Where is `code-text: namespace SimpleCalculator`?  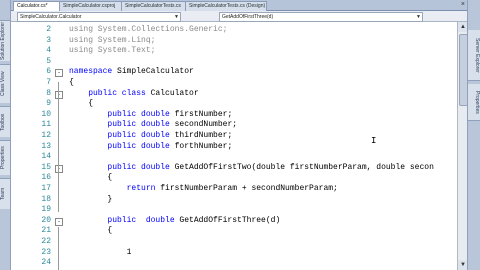
code-text: namespace SimpleCalculator is located at coordinates (131, 72).